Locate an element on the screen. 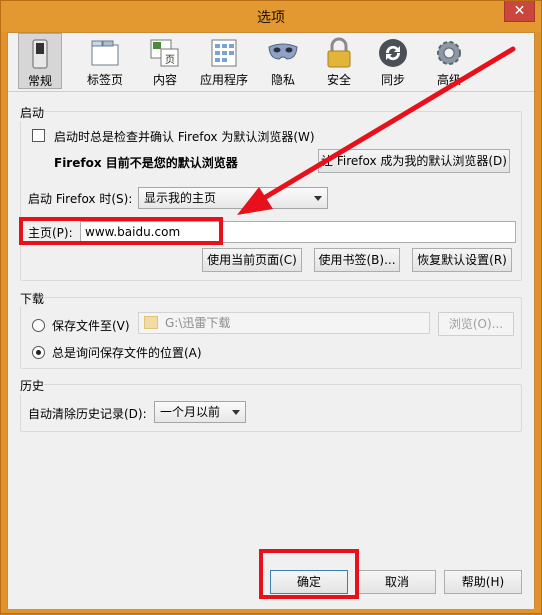  tab-content-label: 内容 is located at coordinates (164, 80).